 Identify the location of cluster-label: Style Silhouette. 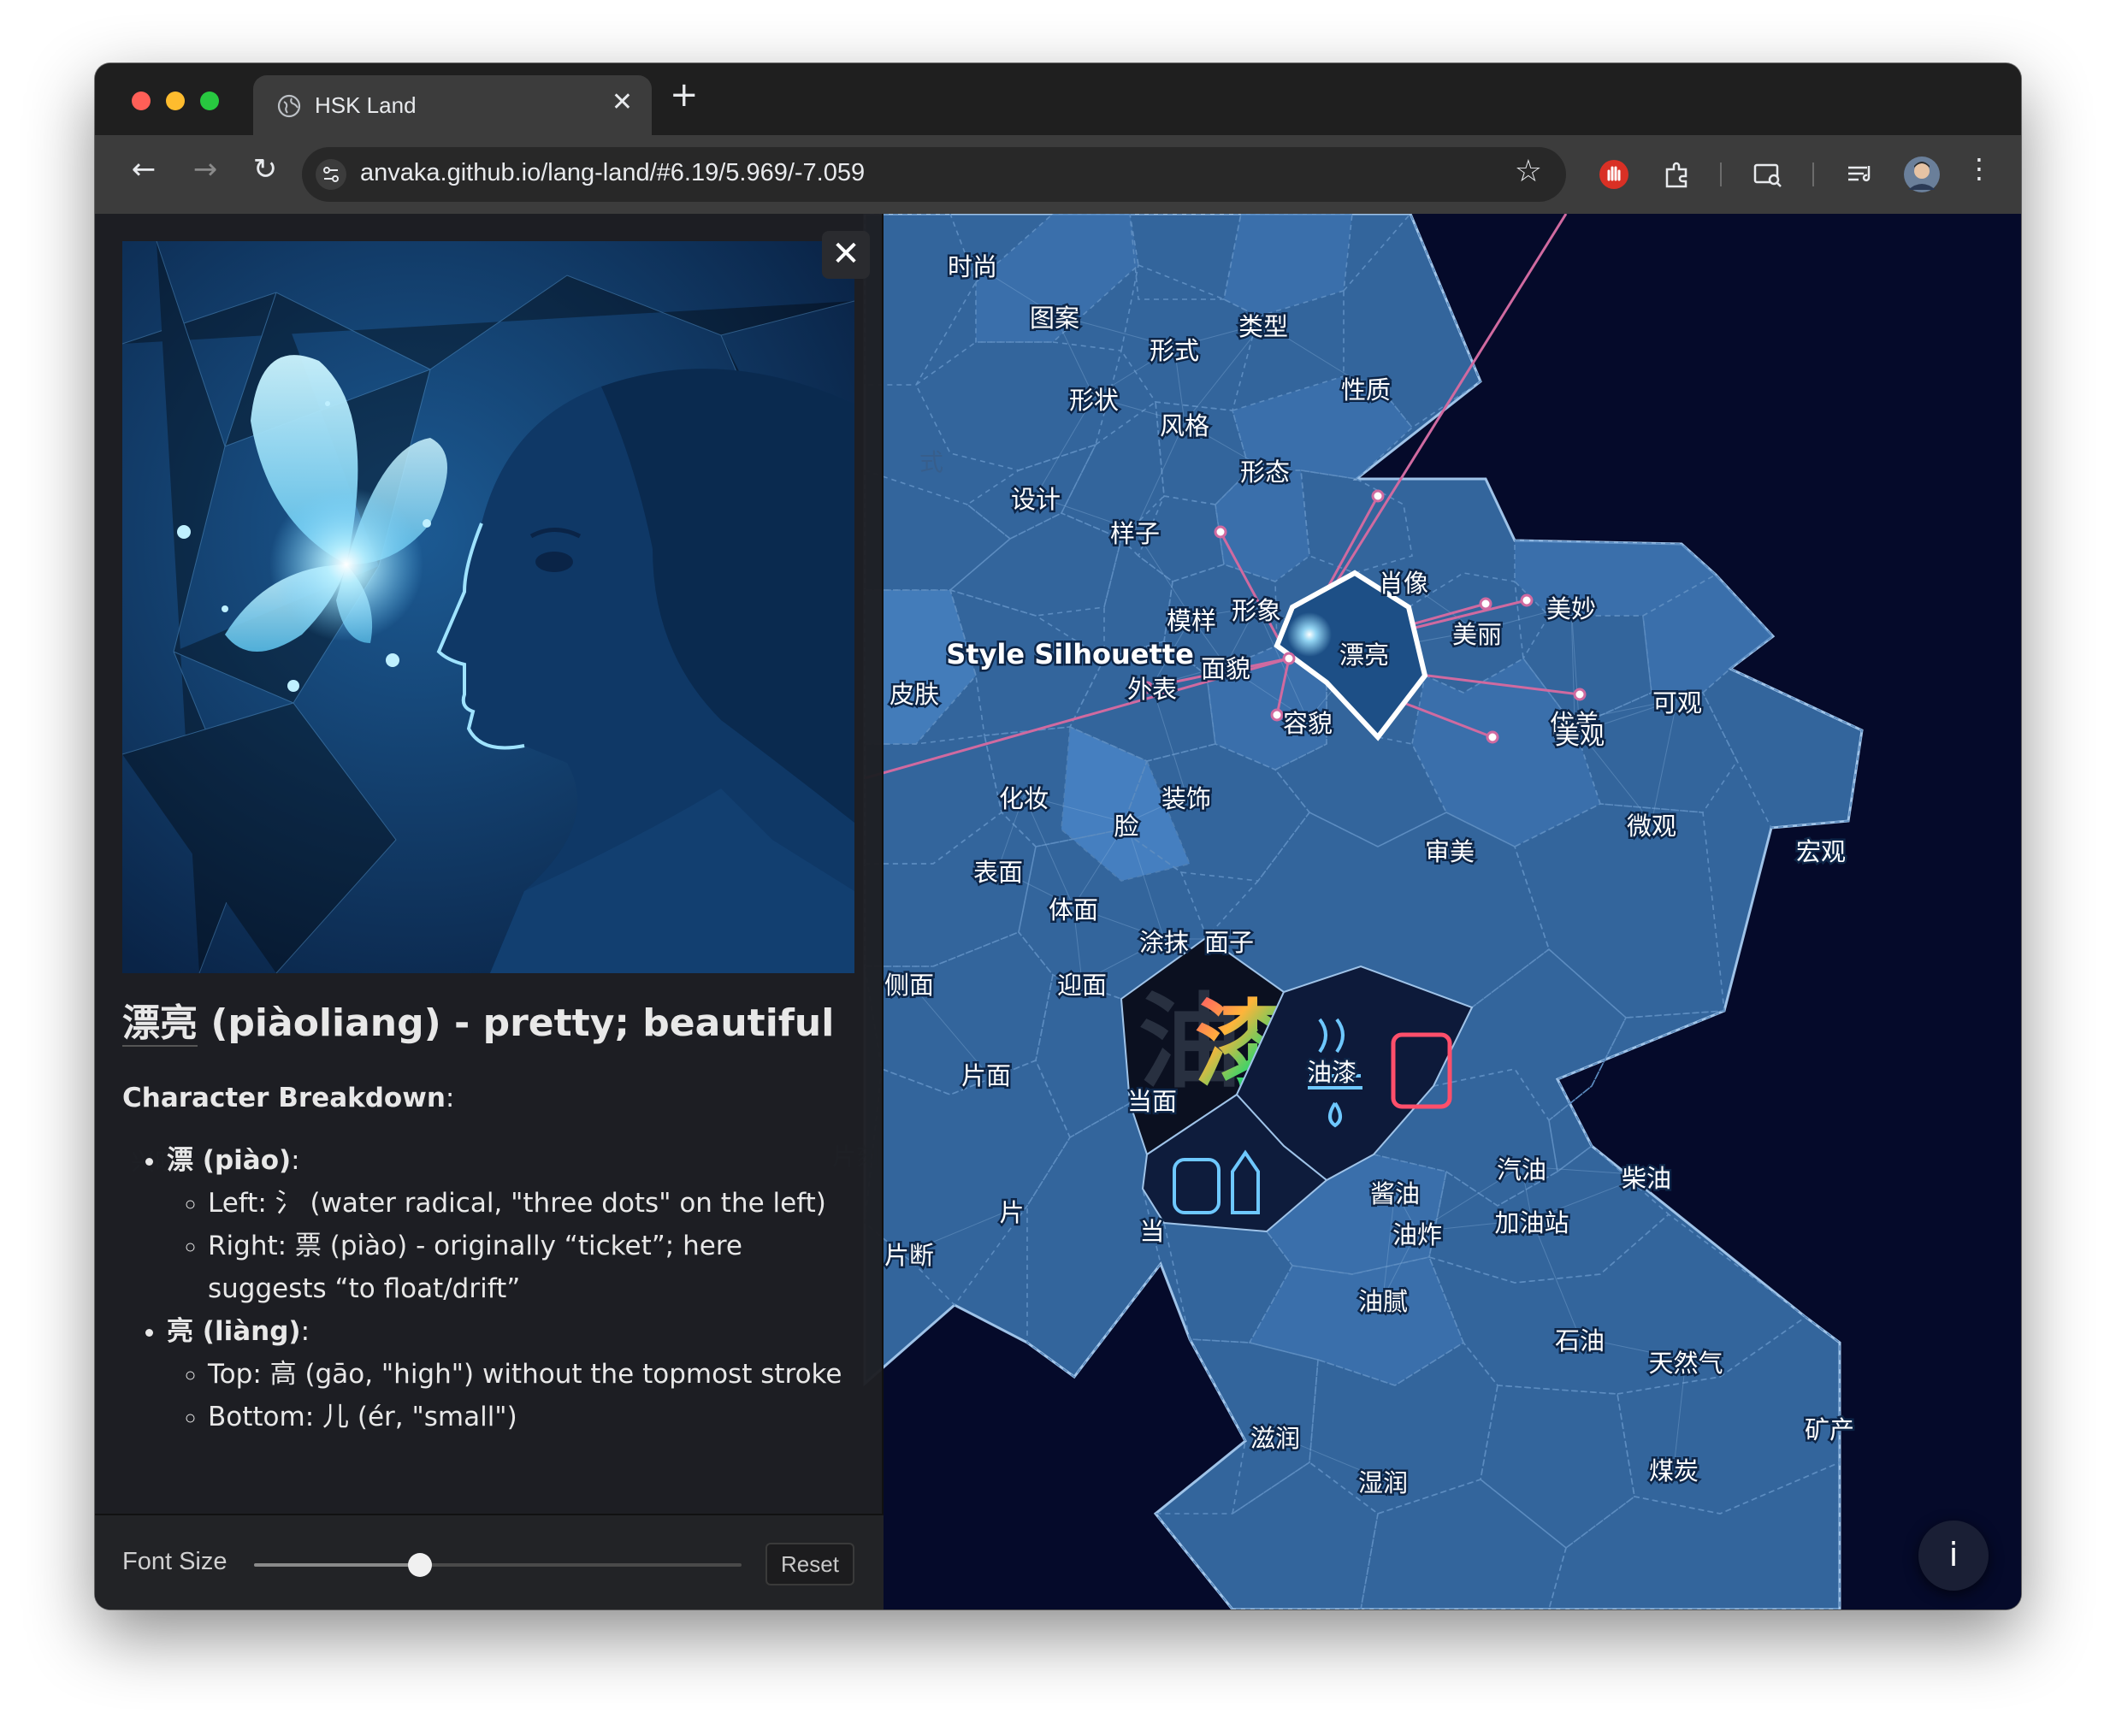
(1070, 655).